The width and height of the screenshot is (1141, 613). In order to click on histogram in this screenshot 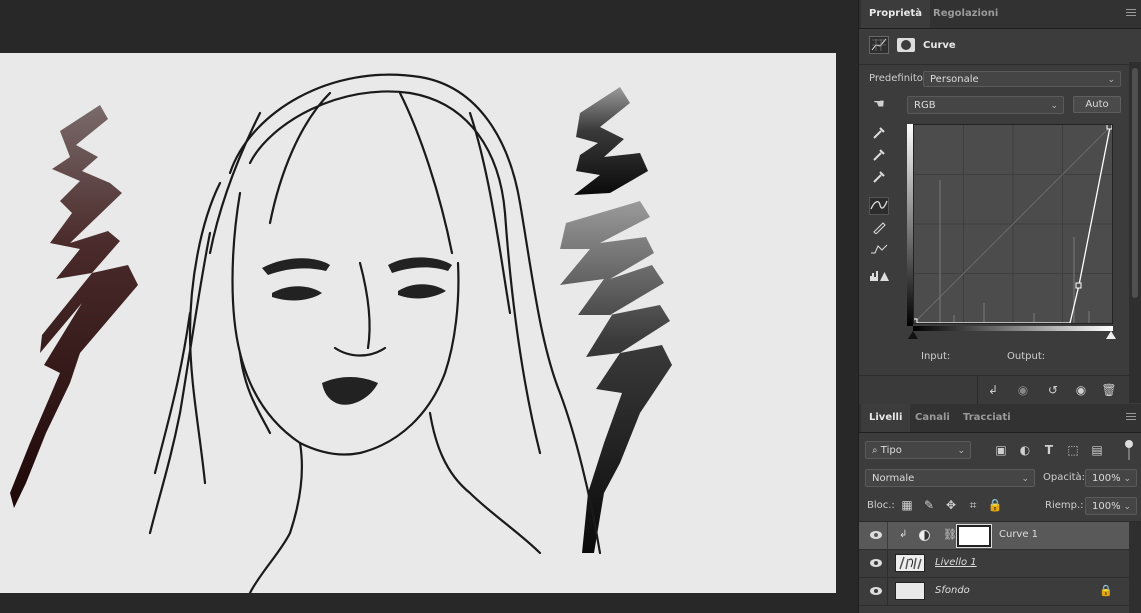, I will do `click(1014, 251)`.